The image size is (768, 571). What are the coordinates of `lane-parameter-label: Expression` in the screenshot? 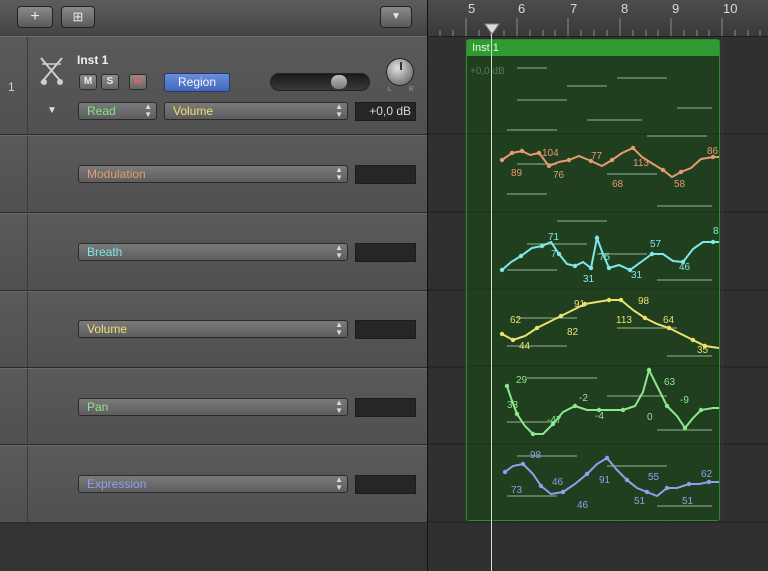 It's located at (117, 484).